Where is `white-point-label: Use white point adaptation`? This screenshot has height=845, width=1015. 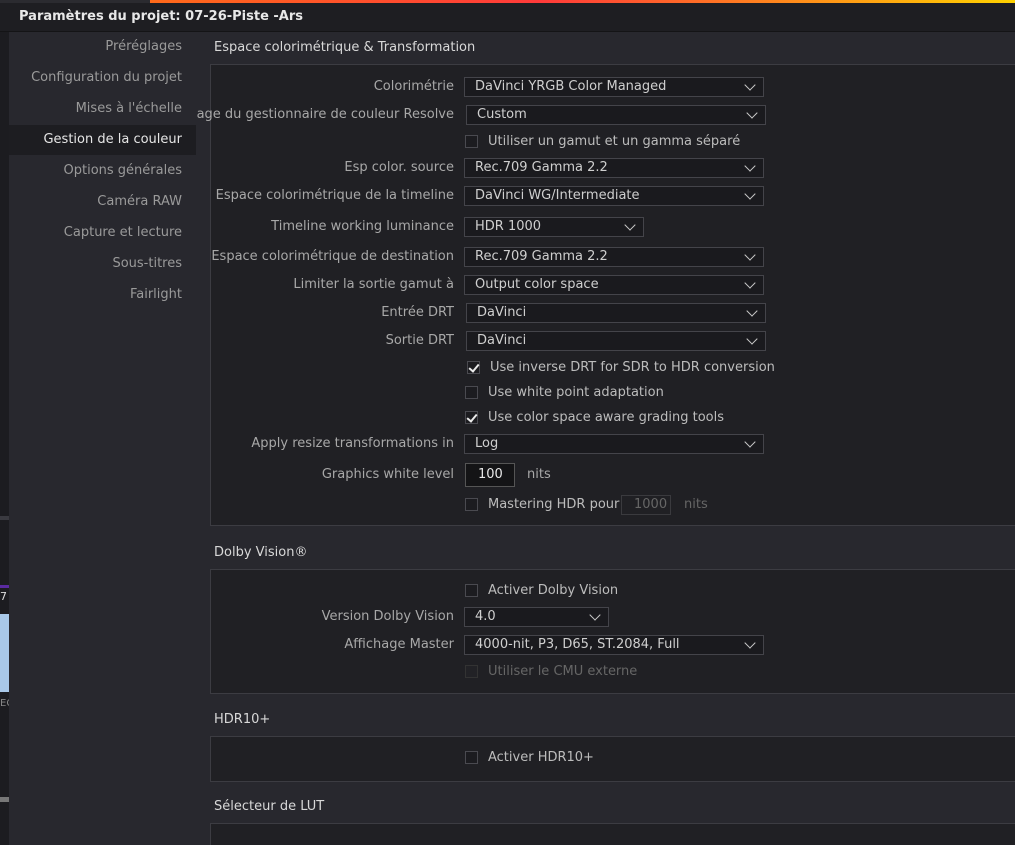
white-point-label: Use white point adaptation is located at coordinates (576, 392).